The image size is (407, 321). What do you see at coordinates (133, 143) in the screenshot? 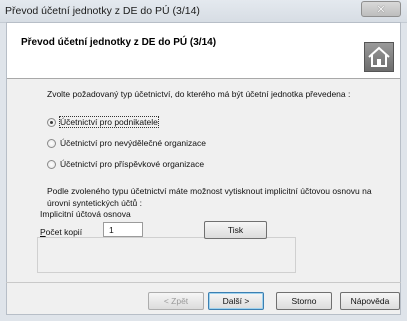
I see `option-label: Účetnictví pro nevýdělečné organizace` at bounding box center [133, 143].